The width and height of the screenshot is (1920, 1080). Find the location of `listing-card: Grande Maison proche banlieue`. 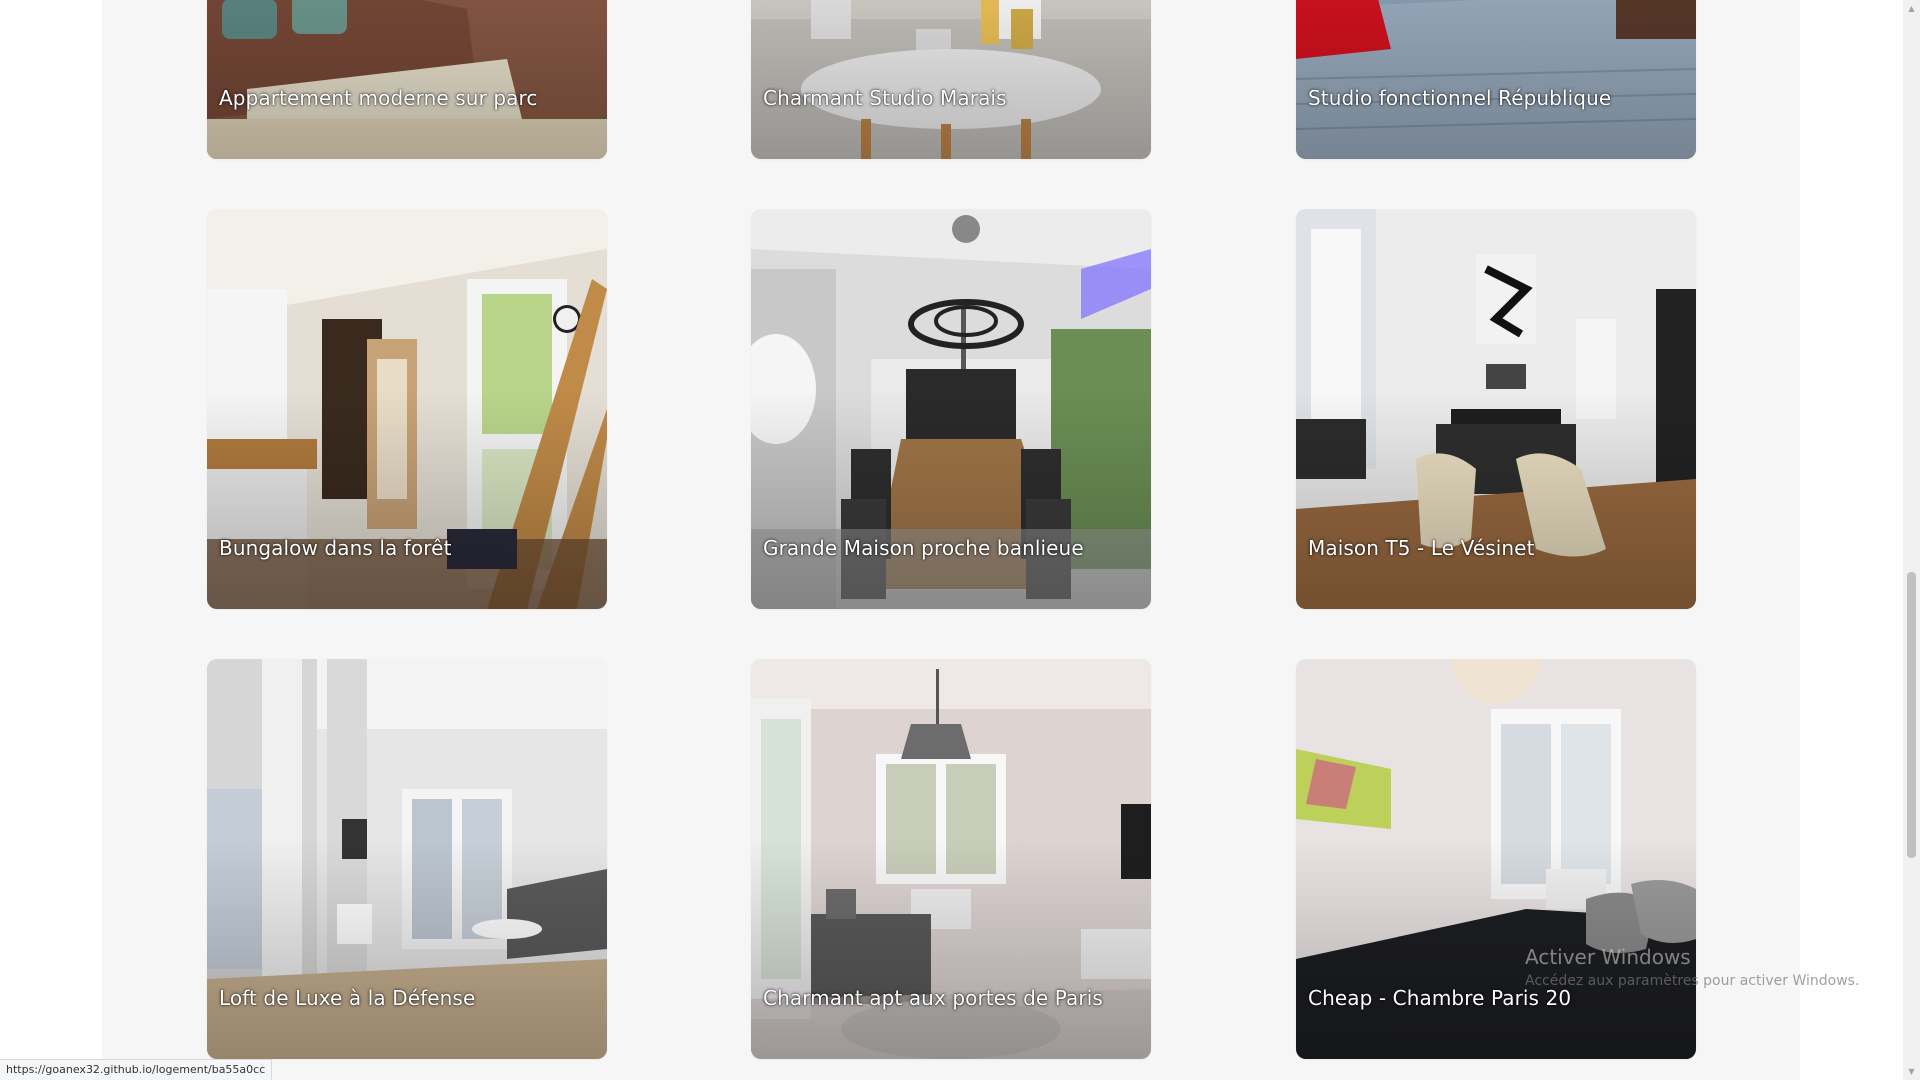

listing-card: Grande Maison proche banlieue is located at coordinates (951, 409).